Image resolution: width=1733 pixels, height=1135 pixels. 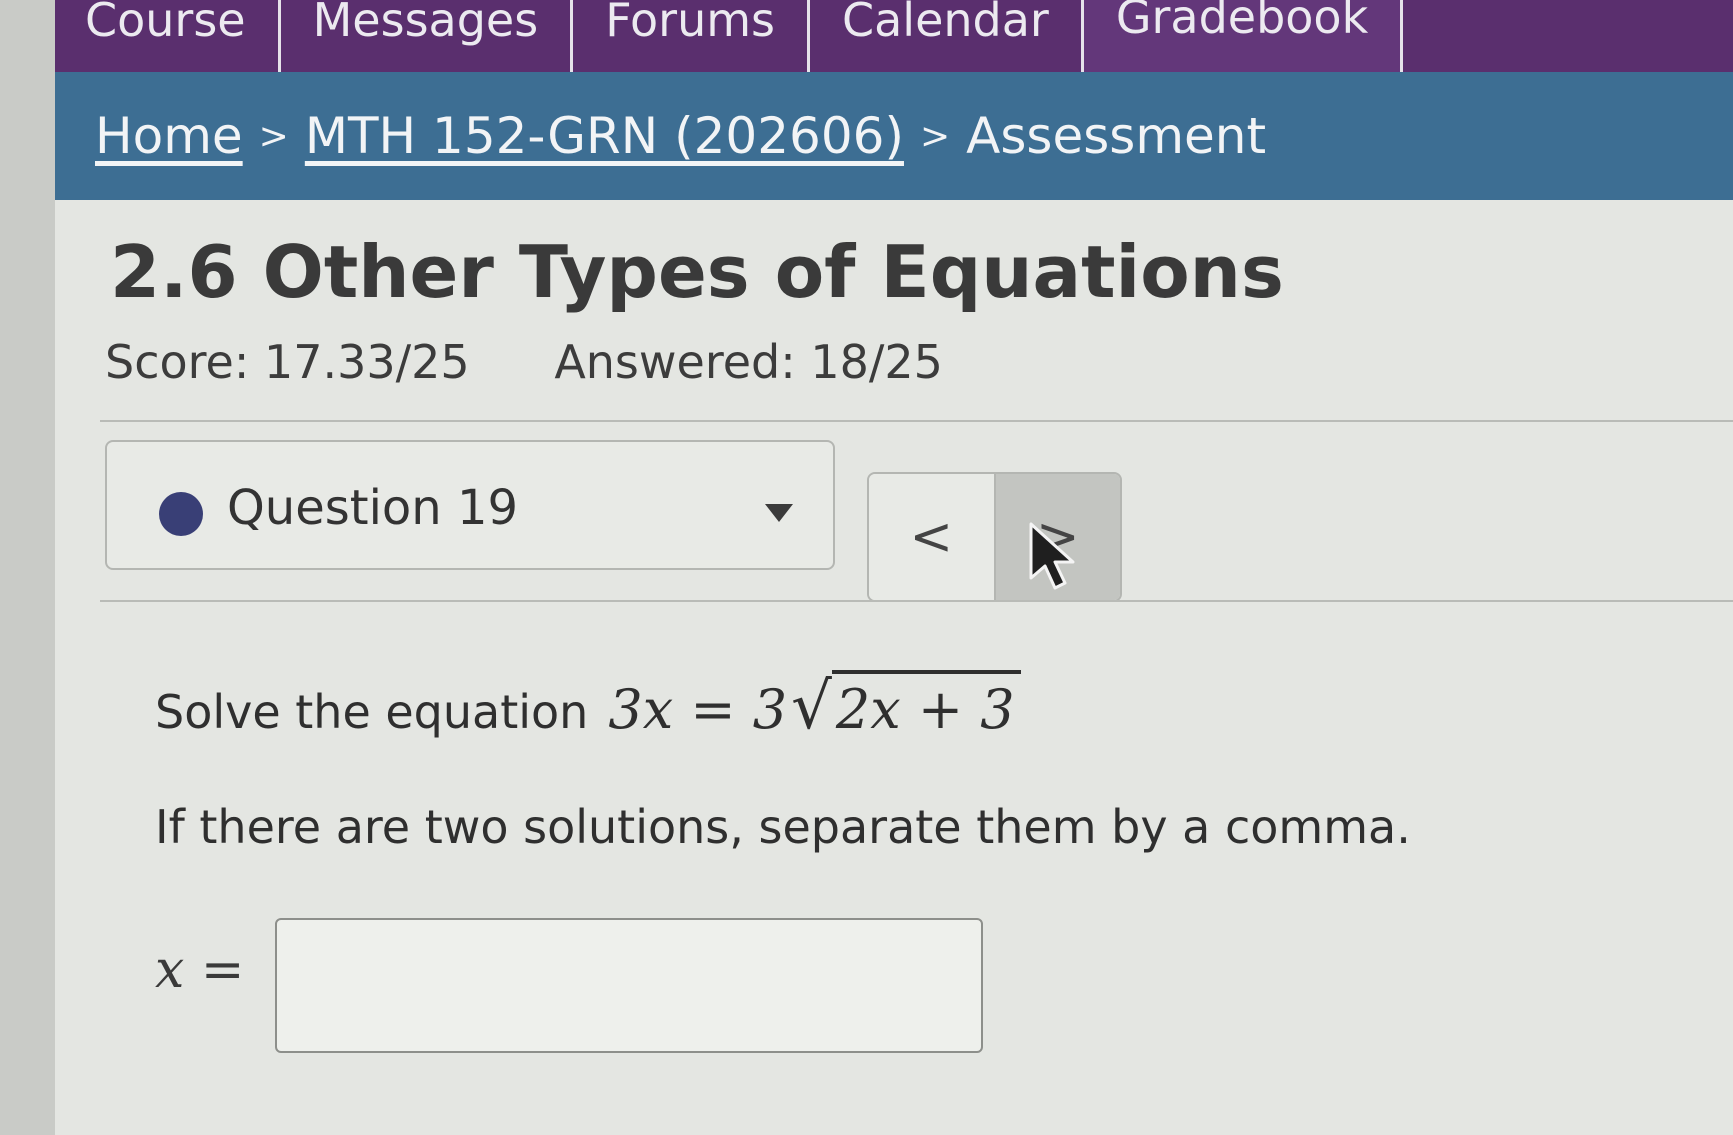 I want to click on breadcrumb-home-link: Home, so click(x=169, y=136).